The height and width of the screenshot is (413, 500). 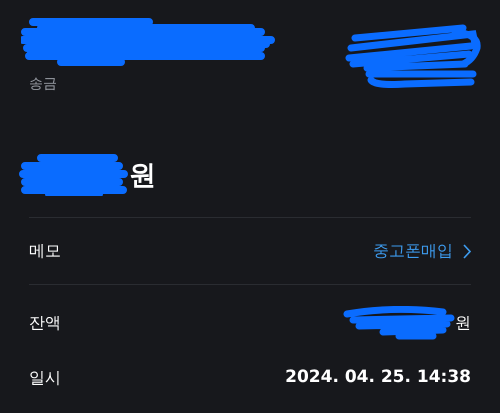 I want to click on memo-link: 중고폰매입, so click(x=413, y=251).